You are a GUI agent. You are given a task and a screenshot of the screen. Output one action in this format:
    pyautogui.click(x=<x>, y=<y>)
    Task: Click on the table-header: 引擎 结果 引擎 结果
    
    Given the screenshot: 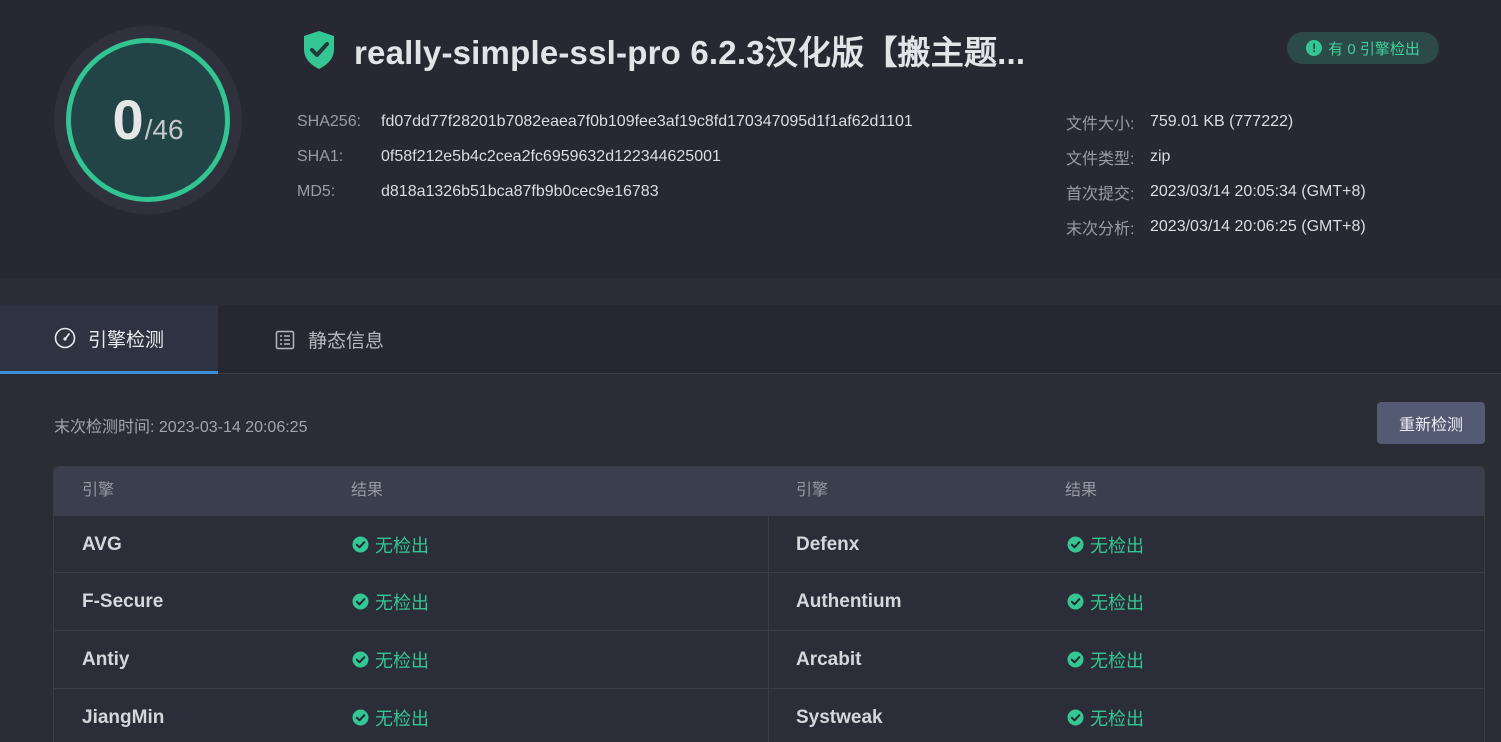 What is the action you would take?
    pyautogui.click(x=769, y=491)
    